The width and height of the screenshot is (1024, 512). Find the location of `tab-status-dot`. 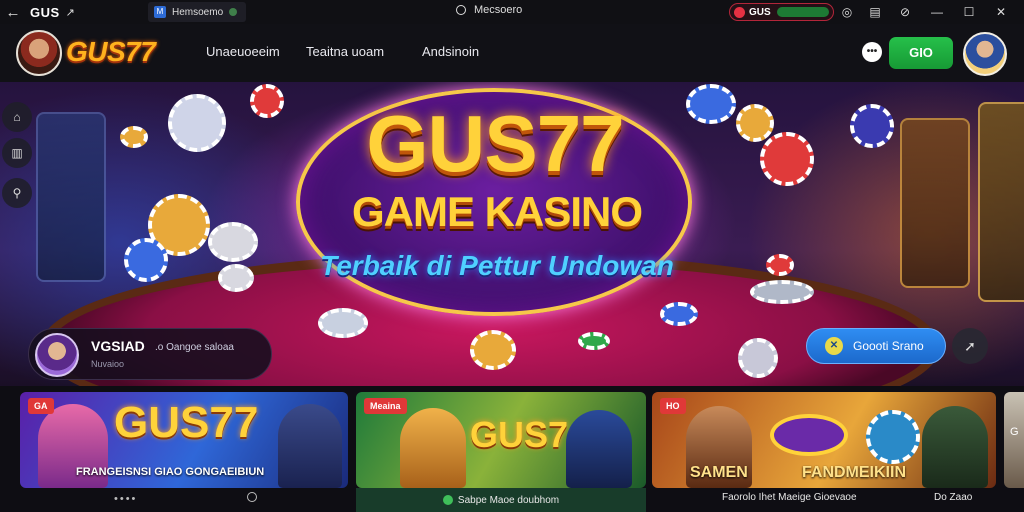

tab-status-dot is located at coordinates (233, 12).